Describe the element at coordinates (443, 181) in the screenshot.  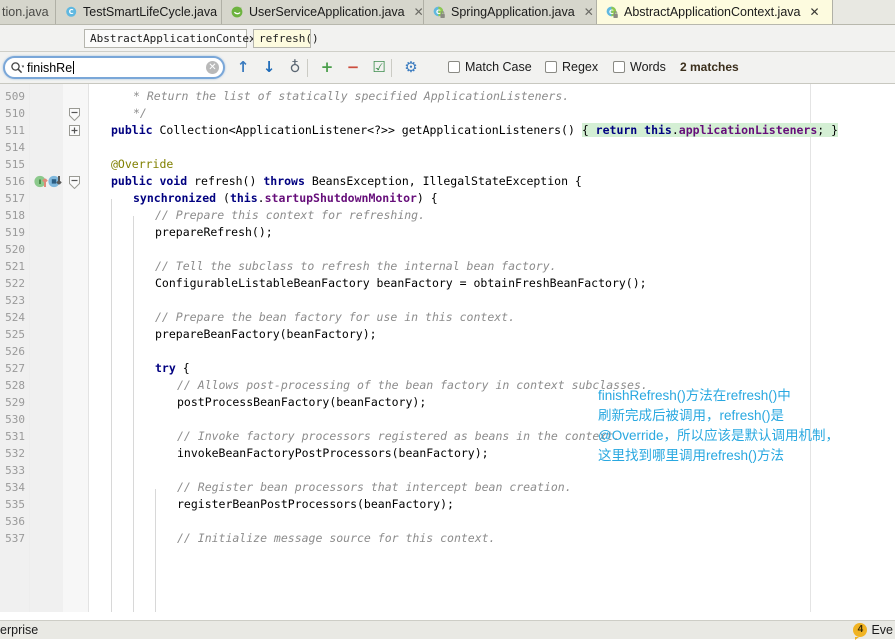
I see `code-token: BeansException, IllegalStateException {` at that location.